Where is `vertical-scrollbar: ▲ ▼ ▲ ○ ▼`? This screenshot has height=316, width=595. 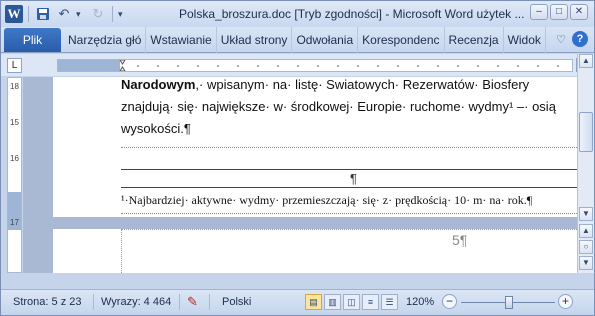
vertical-scrollbar: ▲ ▼ ▲ ○ ▼ is located at coordinates (585, 163).